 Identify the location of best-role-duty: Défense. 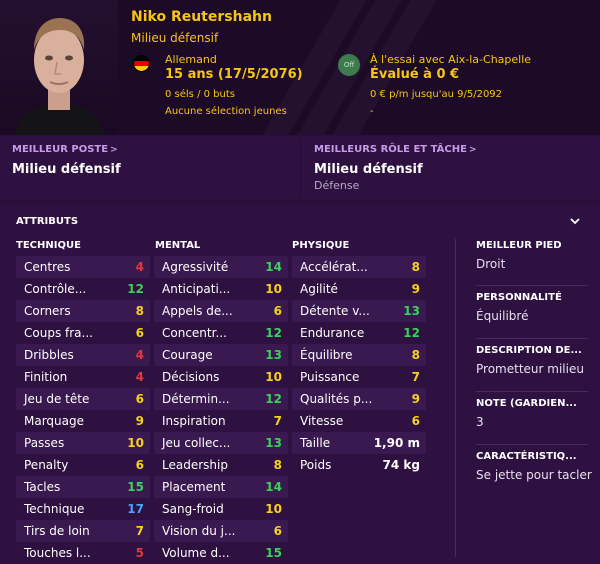
(337, 185).